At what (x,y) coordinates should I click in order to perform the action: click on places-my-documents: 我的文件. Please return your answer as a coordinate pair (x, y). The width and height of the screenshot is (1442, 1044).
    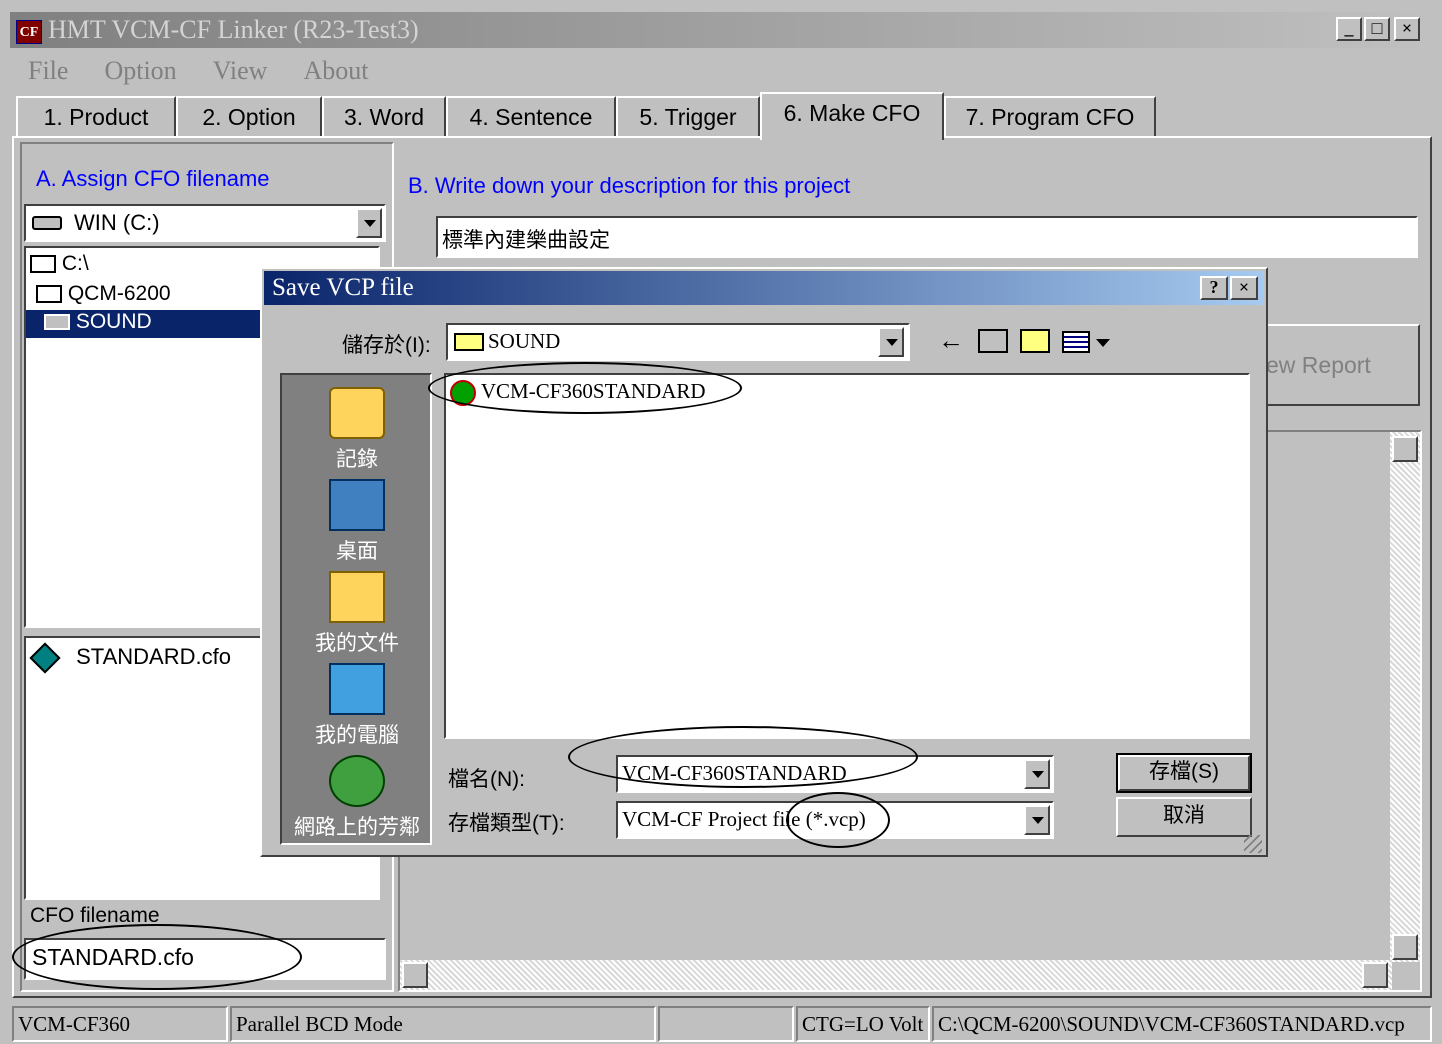
    Looking at the image, I should click on (357, 614).